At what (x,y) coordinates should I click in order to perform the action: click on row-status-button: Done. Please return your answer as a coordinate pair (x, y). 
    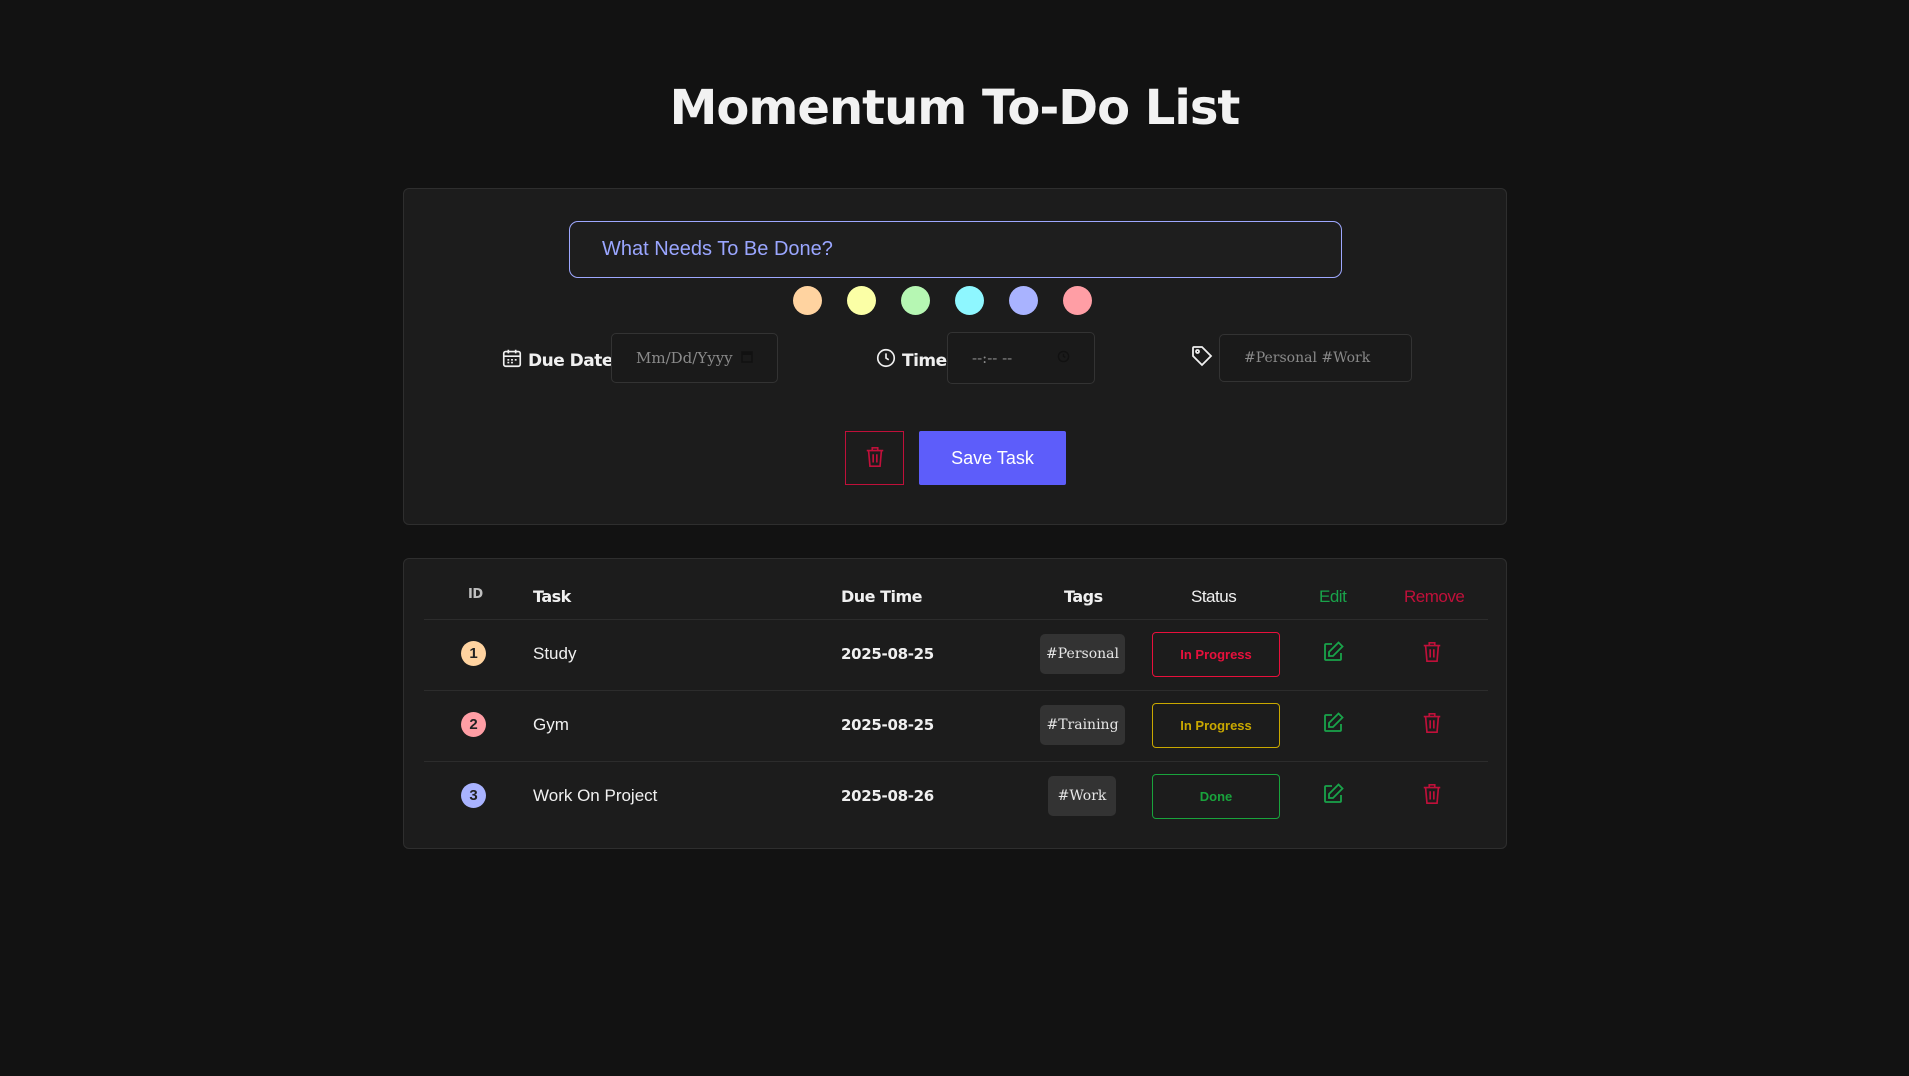
    Looking at the image, I should click on (1216, 796).